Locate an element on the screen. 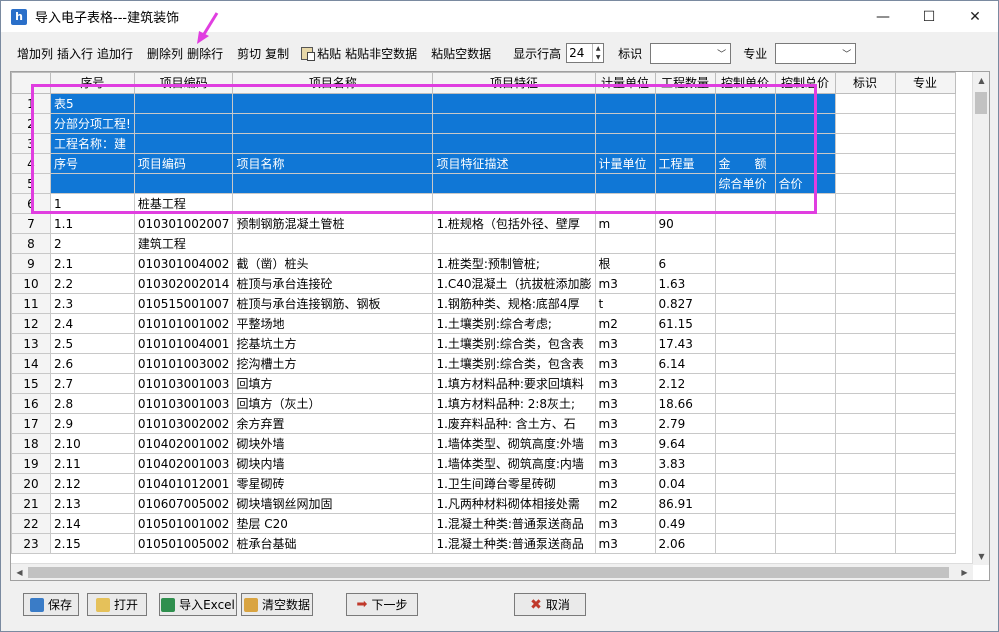 This screenshot has width=999, height=632. grid-cell: 010515001007 is located at coordinates (183, 303).